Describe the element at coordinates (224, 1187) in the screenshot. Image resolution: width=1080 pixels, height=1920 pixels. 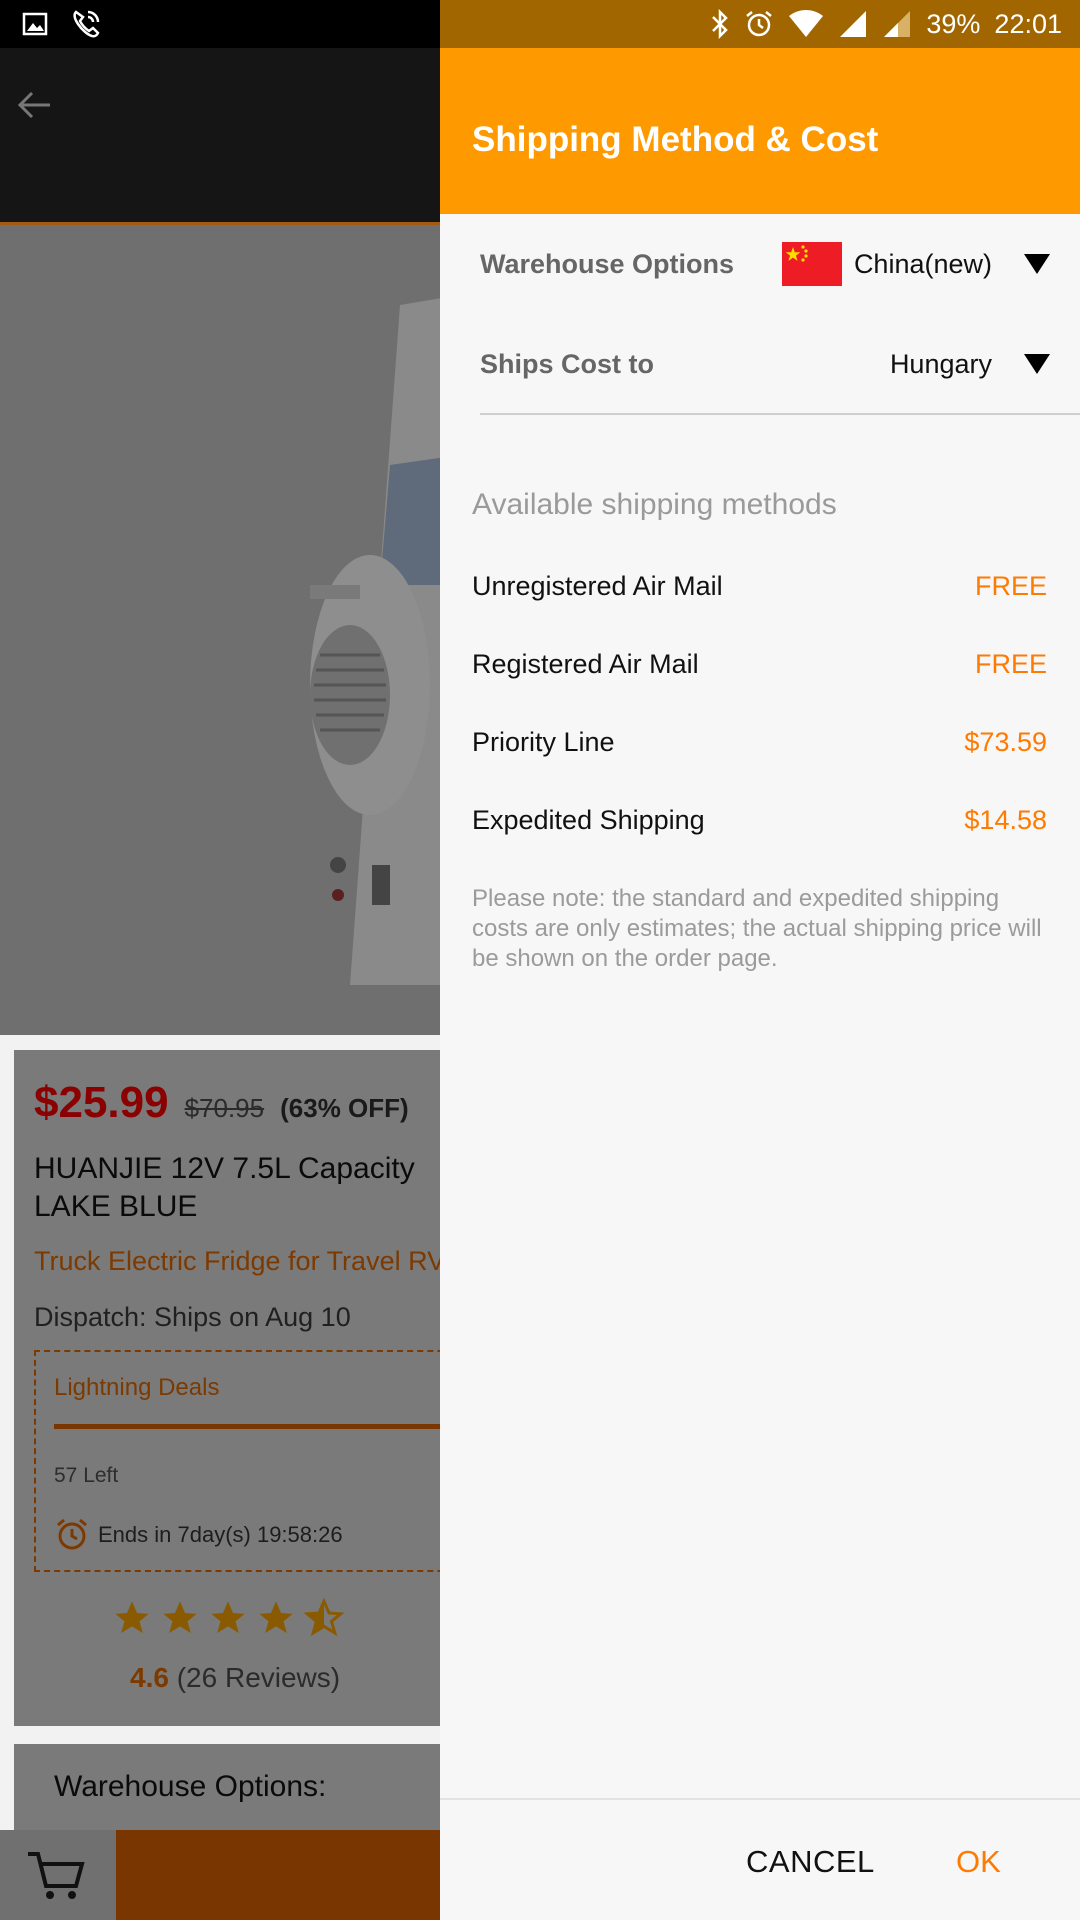
I see `product-title: HUANJIE 12V 7.5L Capacity LAKE BLUE` at that location.